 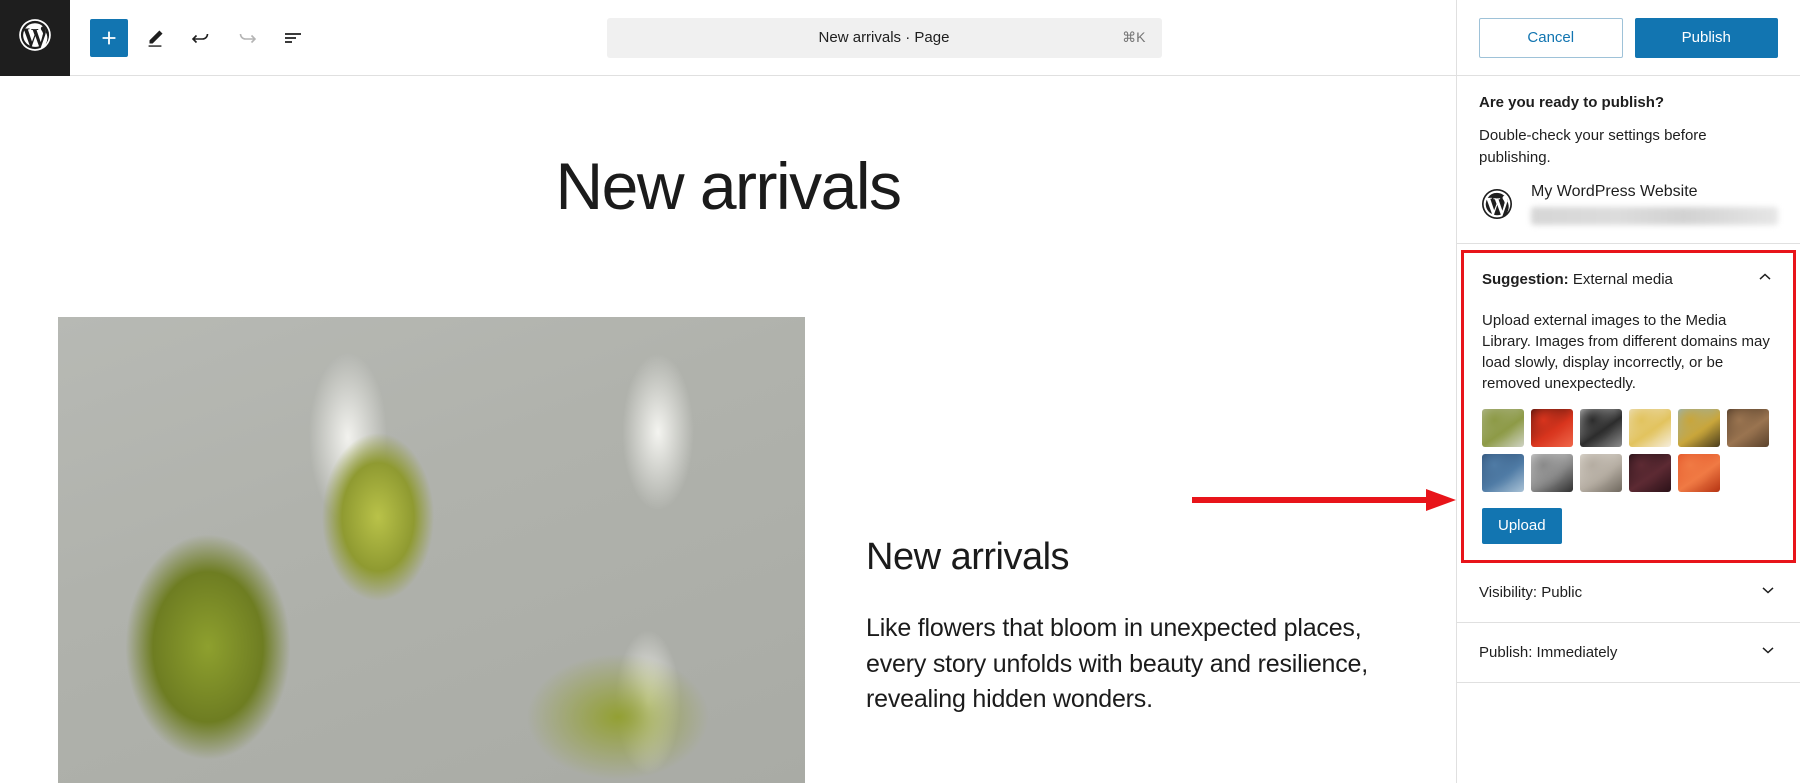 I want to click on plus-icon, so click(x=109, y=38).